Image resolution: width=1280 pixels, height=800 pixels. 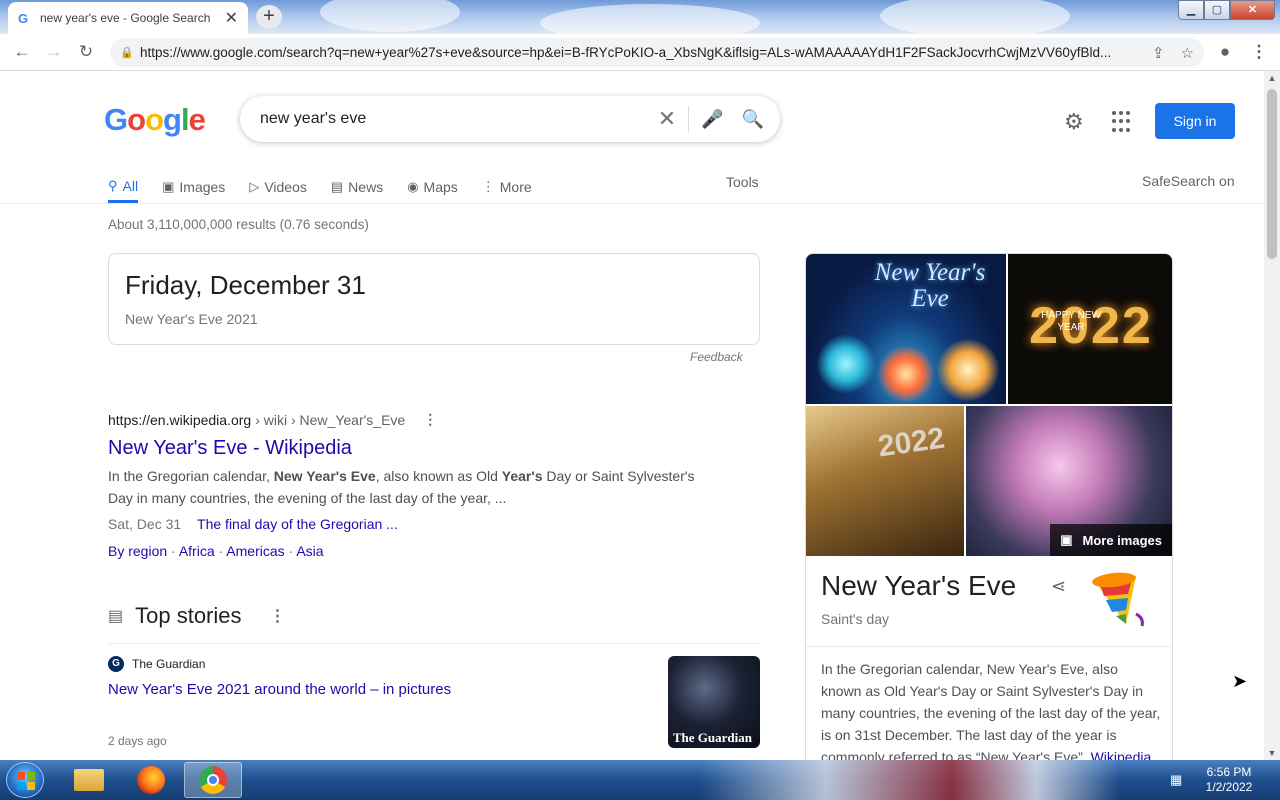 I want to click on tab-title: new year's eve - Google Search, so click(x=125, y=18).